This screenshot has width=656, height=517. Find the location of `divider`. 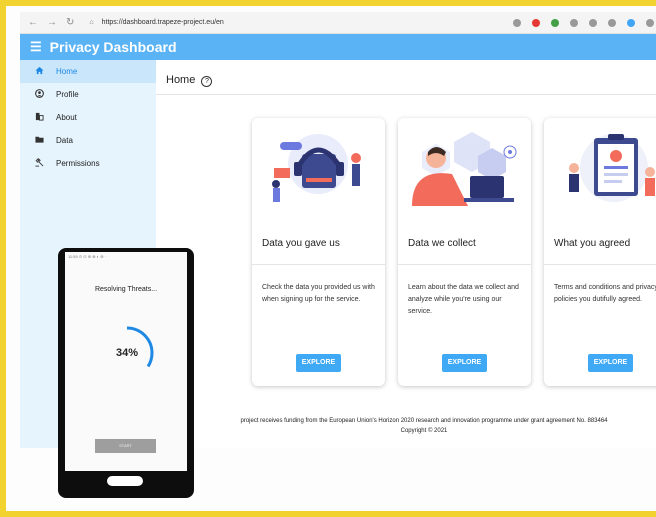

divider is located at coordinates (406, 94).